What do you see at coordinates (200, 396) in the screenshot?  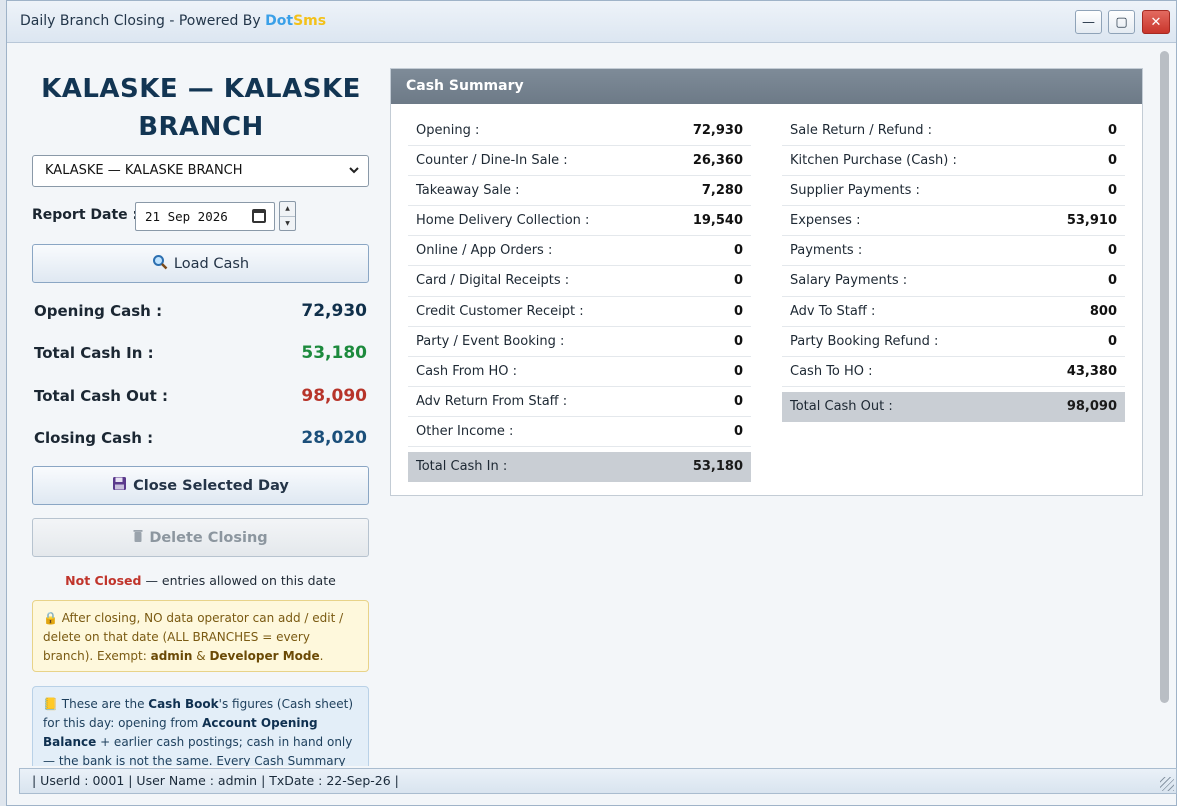 I see `total-cash-out-row: Total Cash Out : 98,090` at bounding box center [200, 396].